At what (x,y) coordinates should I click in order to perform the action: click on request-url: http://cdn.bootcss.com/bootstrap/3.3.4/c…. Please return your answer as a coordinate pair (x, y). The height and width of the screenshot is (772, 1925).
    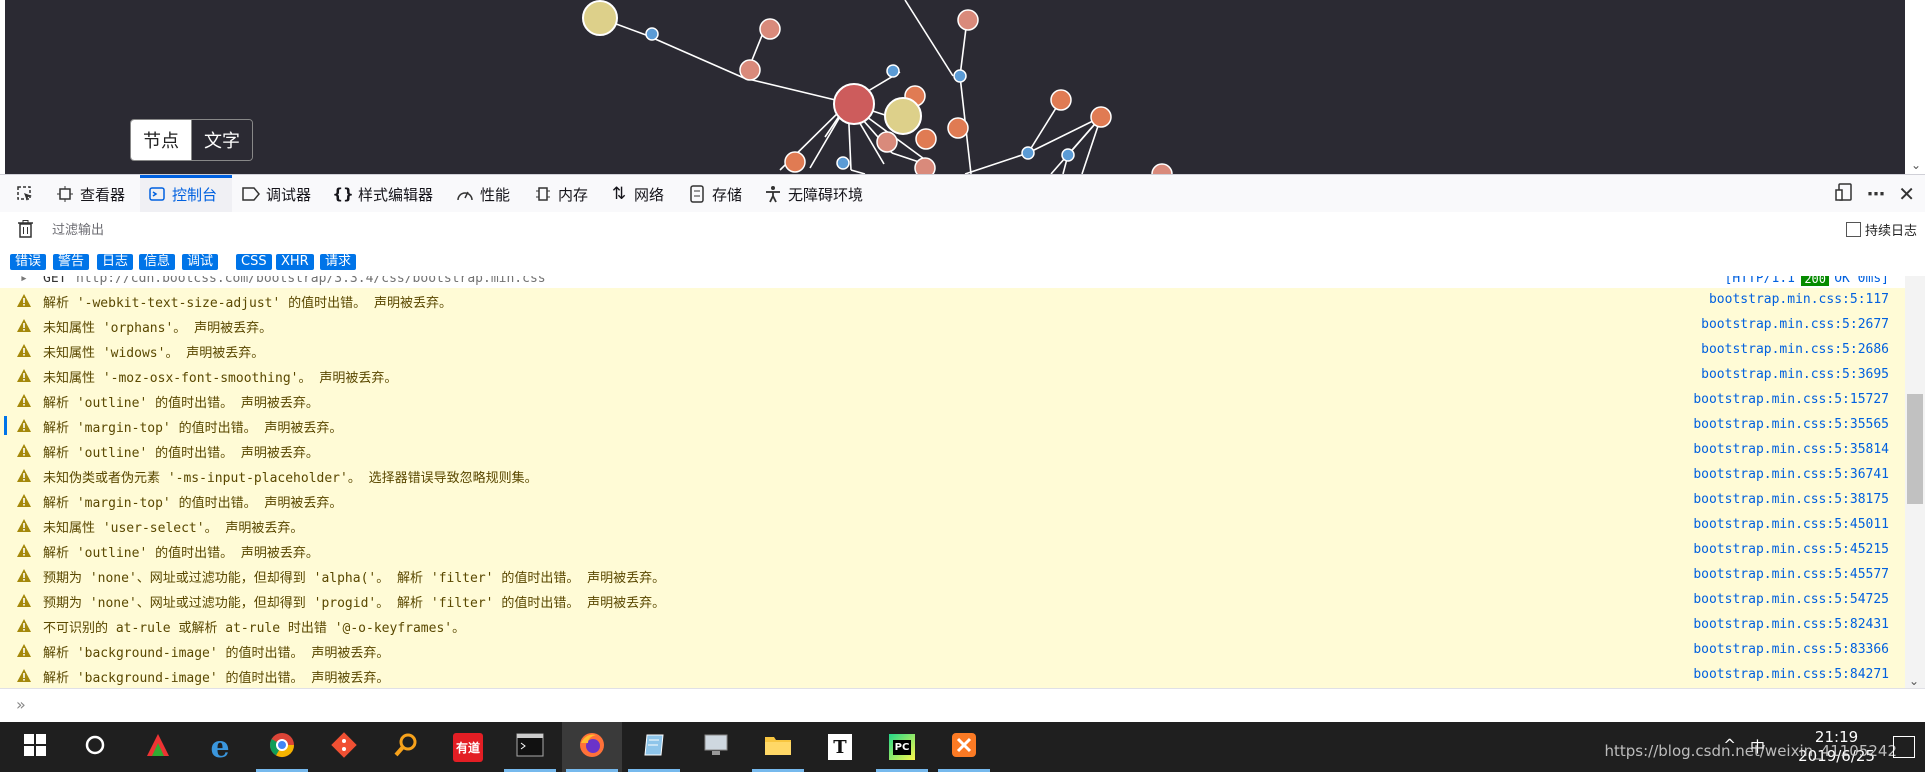
    Looking at the image, I should click on (311, 281).